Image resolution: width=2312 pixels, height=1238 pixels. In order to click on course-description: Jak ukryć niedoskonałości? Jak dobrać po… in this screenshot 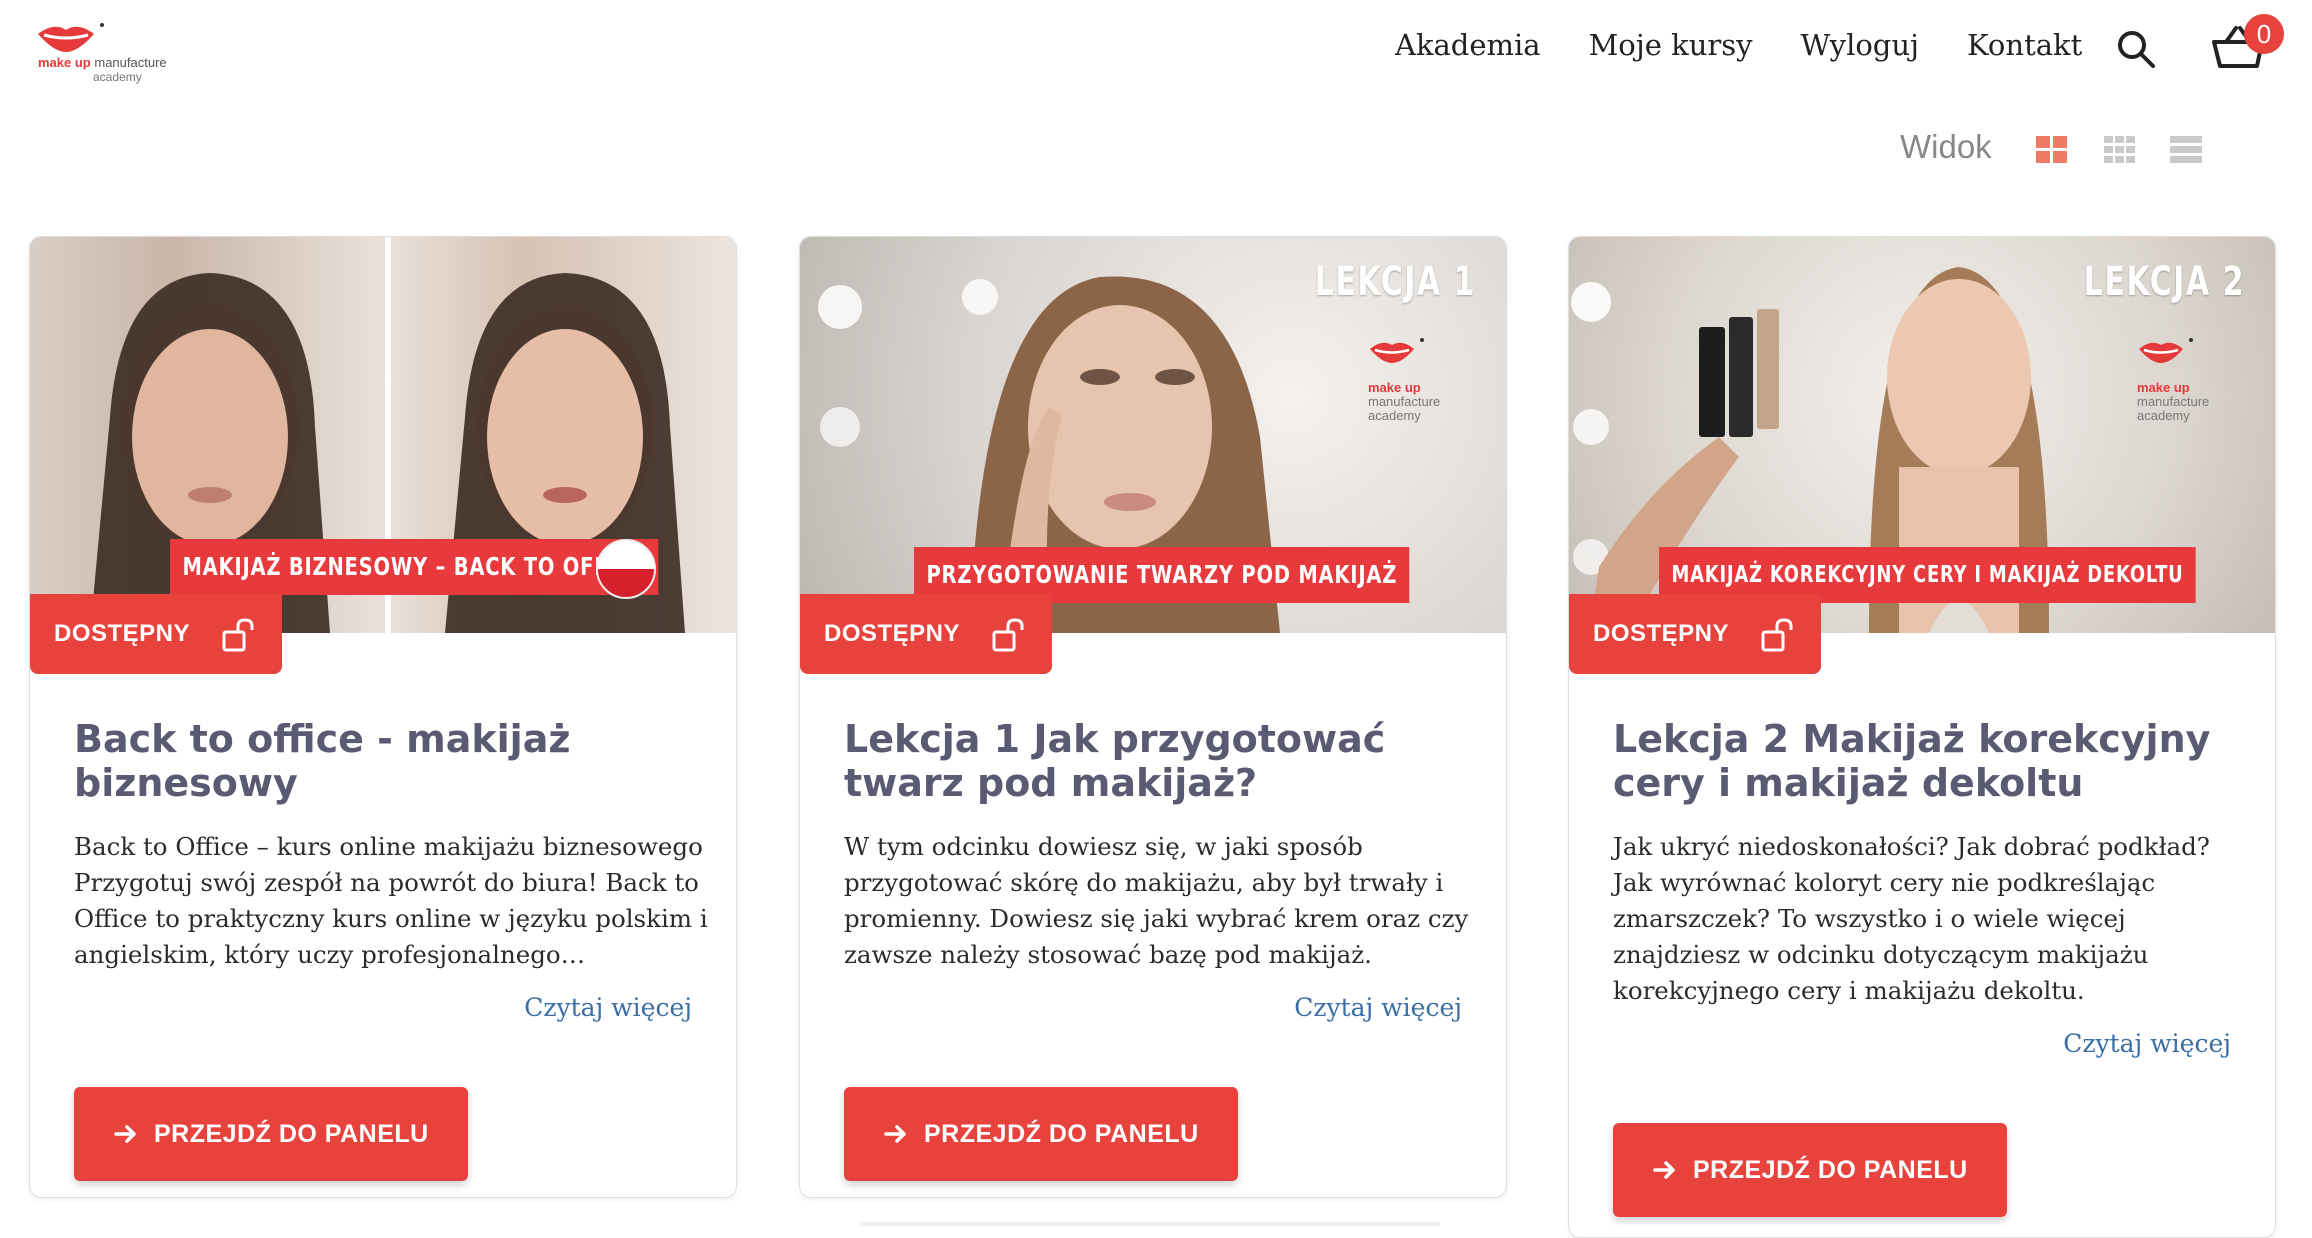, I will do `click(1911, 918)`.